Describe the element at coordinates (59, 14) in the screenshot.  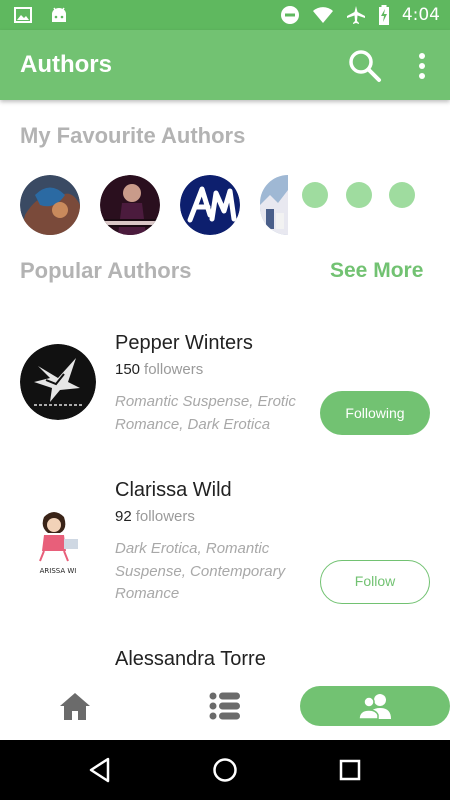
I see `android-icon` at that location.